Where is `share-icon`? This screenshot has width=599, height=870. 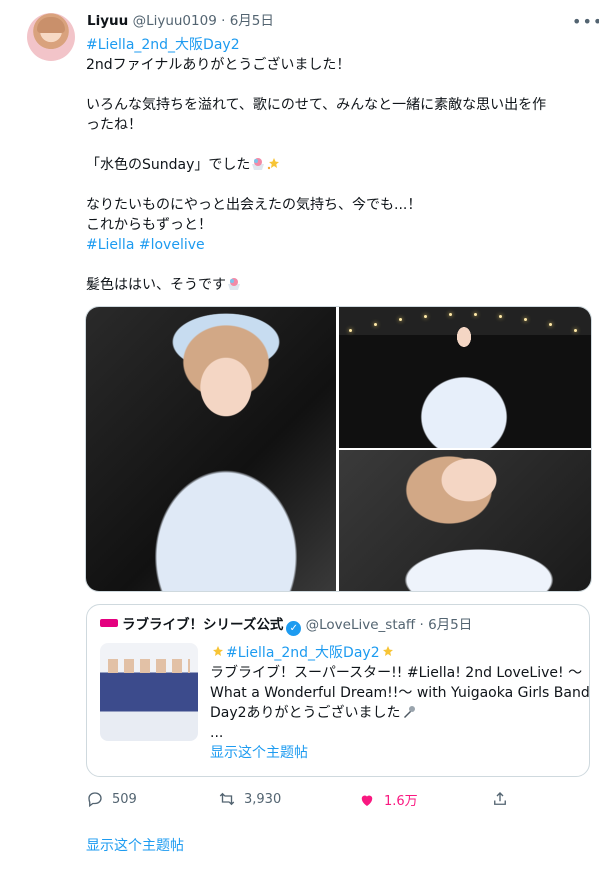 share-icon is located at coordinates (500, 798).